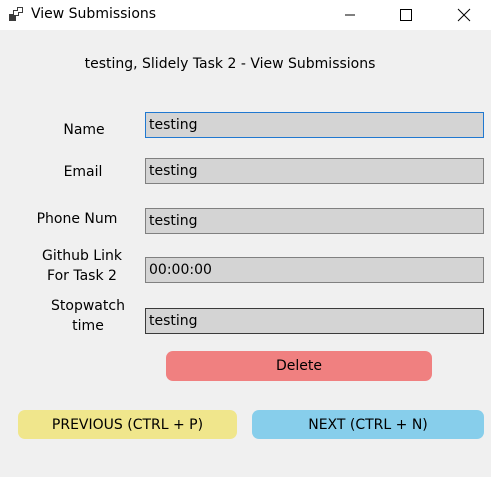 The image size is (491, 477). What do you see at coordinates (314, 171) in the screenshot?
I see `email-field` at bounding box center [314, 171].